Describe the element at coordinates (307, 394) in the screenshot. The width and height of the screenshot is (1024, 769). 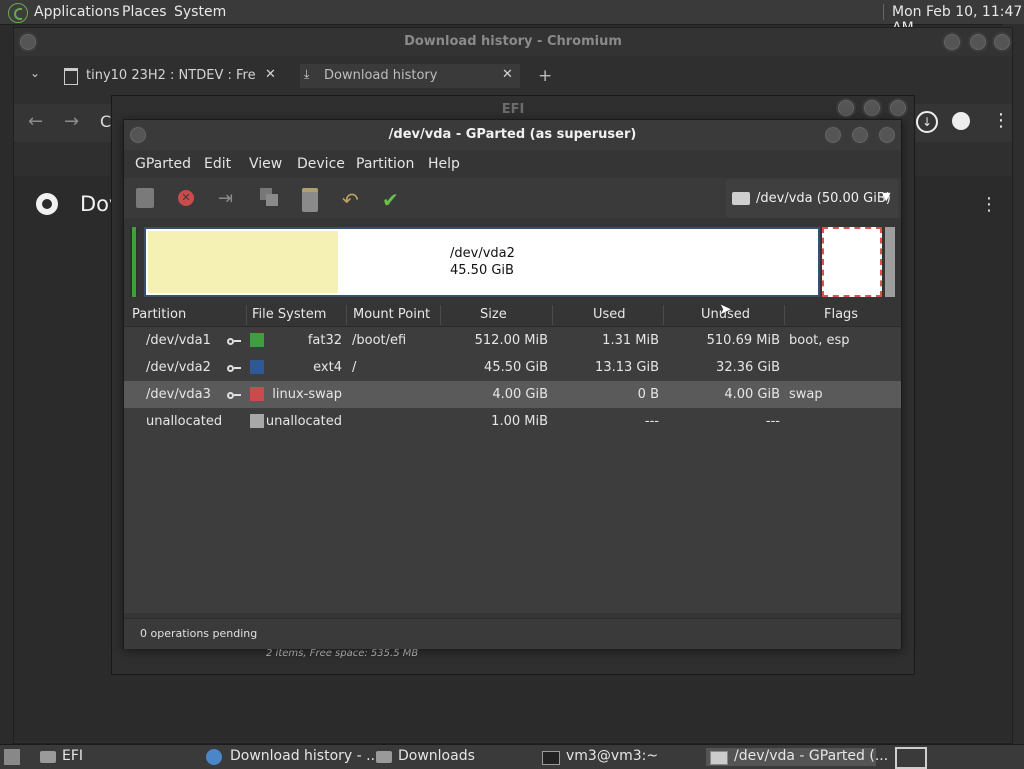
I see `cell-filesystem: linux-swap` at that location.